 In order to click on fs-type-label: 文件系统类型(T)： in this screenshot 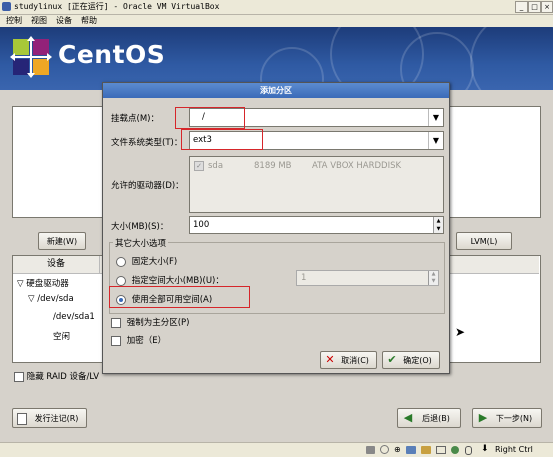, I will do `click(147, 143)`.